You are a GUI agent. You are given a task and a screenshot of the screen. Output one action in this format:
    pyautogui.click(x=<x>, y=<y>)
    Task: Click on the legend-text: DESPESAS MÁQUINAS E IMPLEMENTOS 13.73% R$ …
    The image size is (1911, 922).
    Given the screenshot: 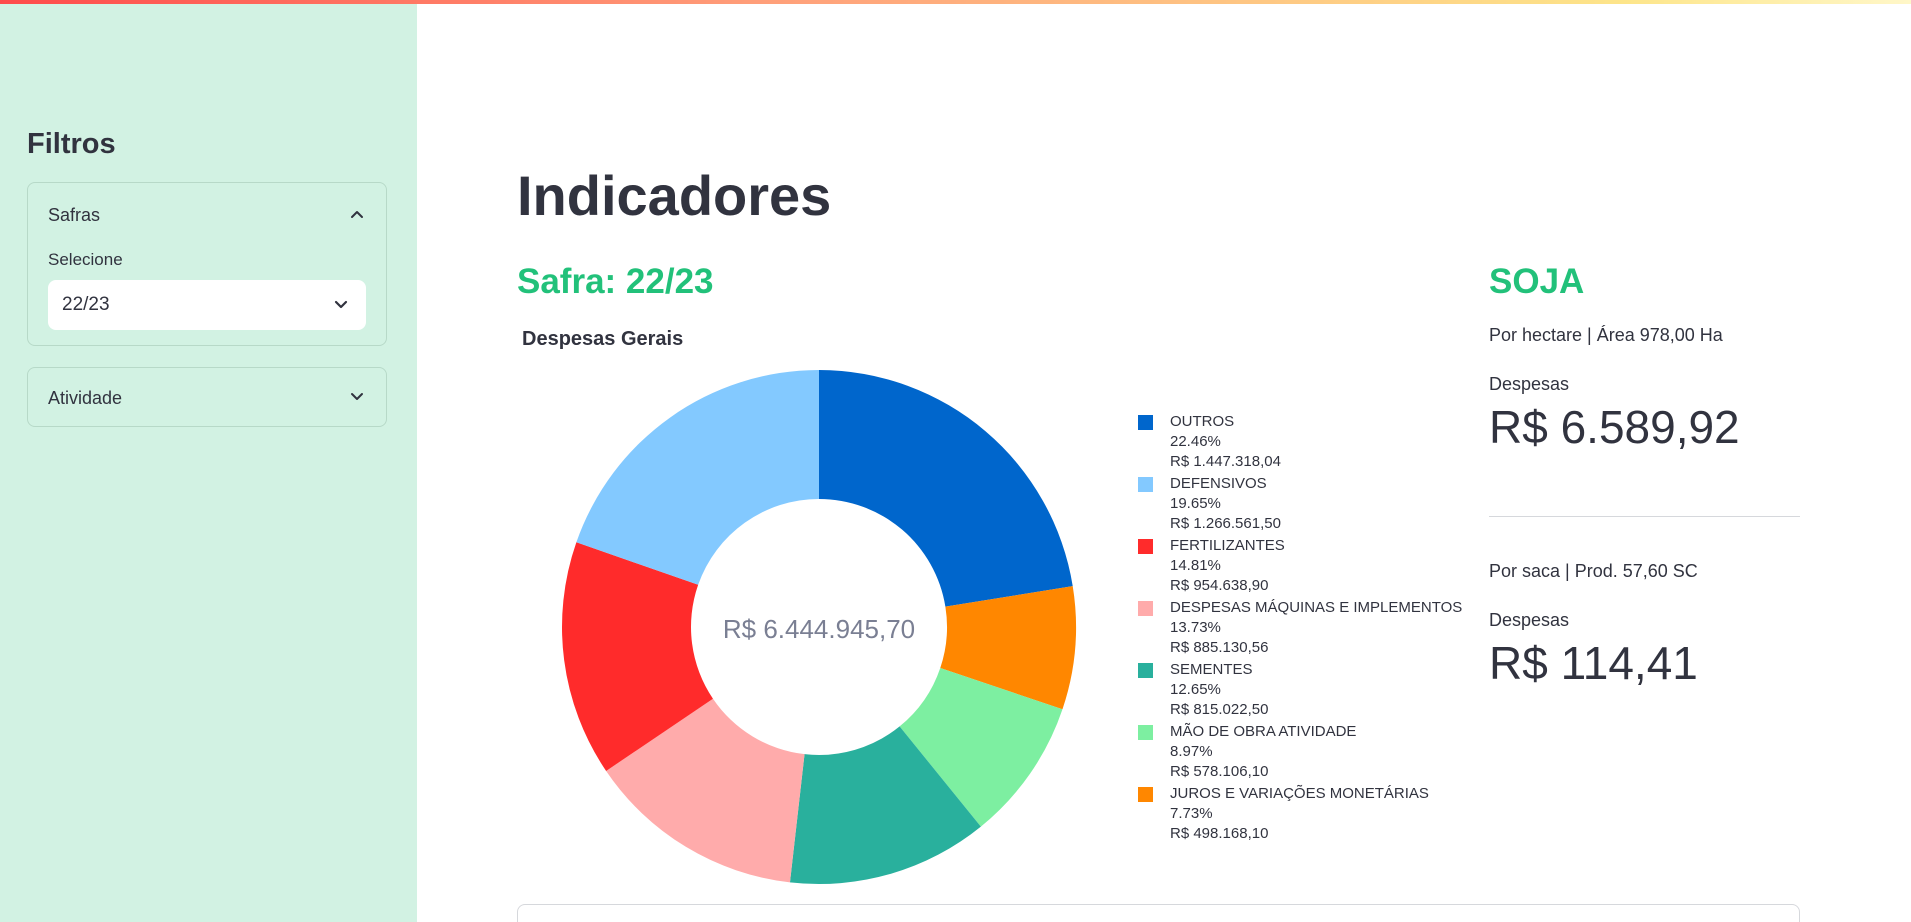 What is the action you would take?
    pyautogui.click(x=1316, y=628)
    